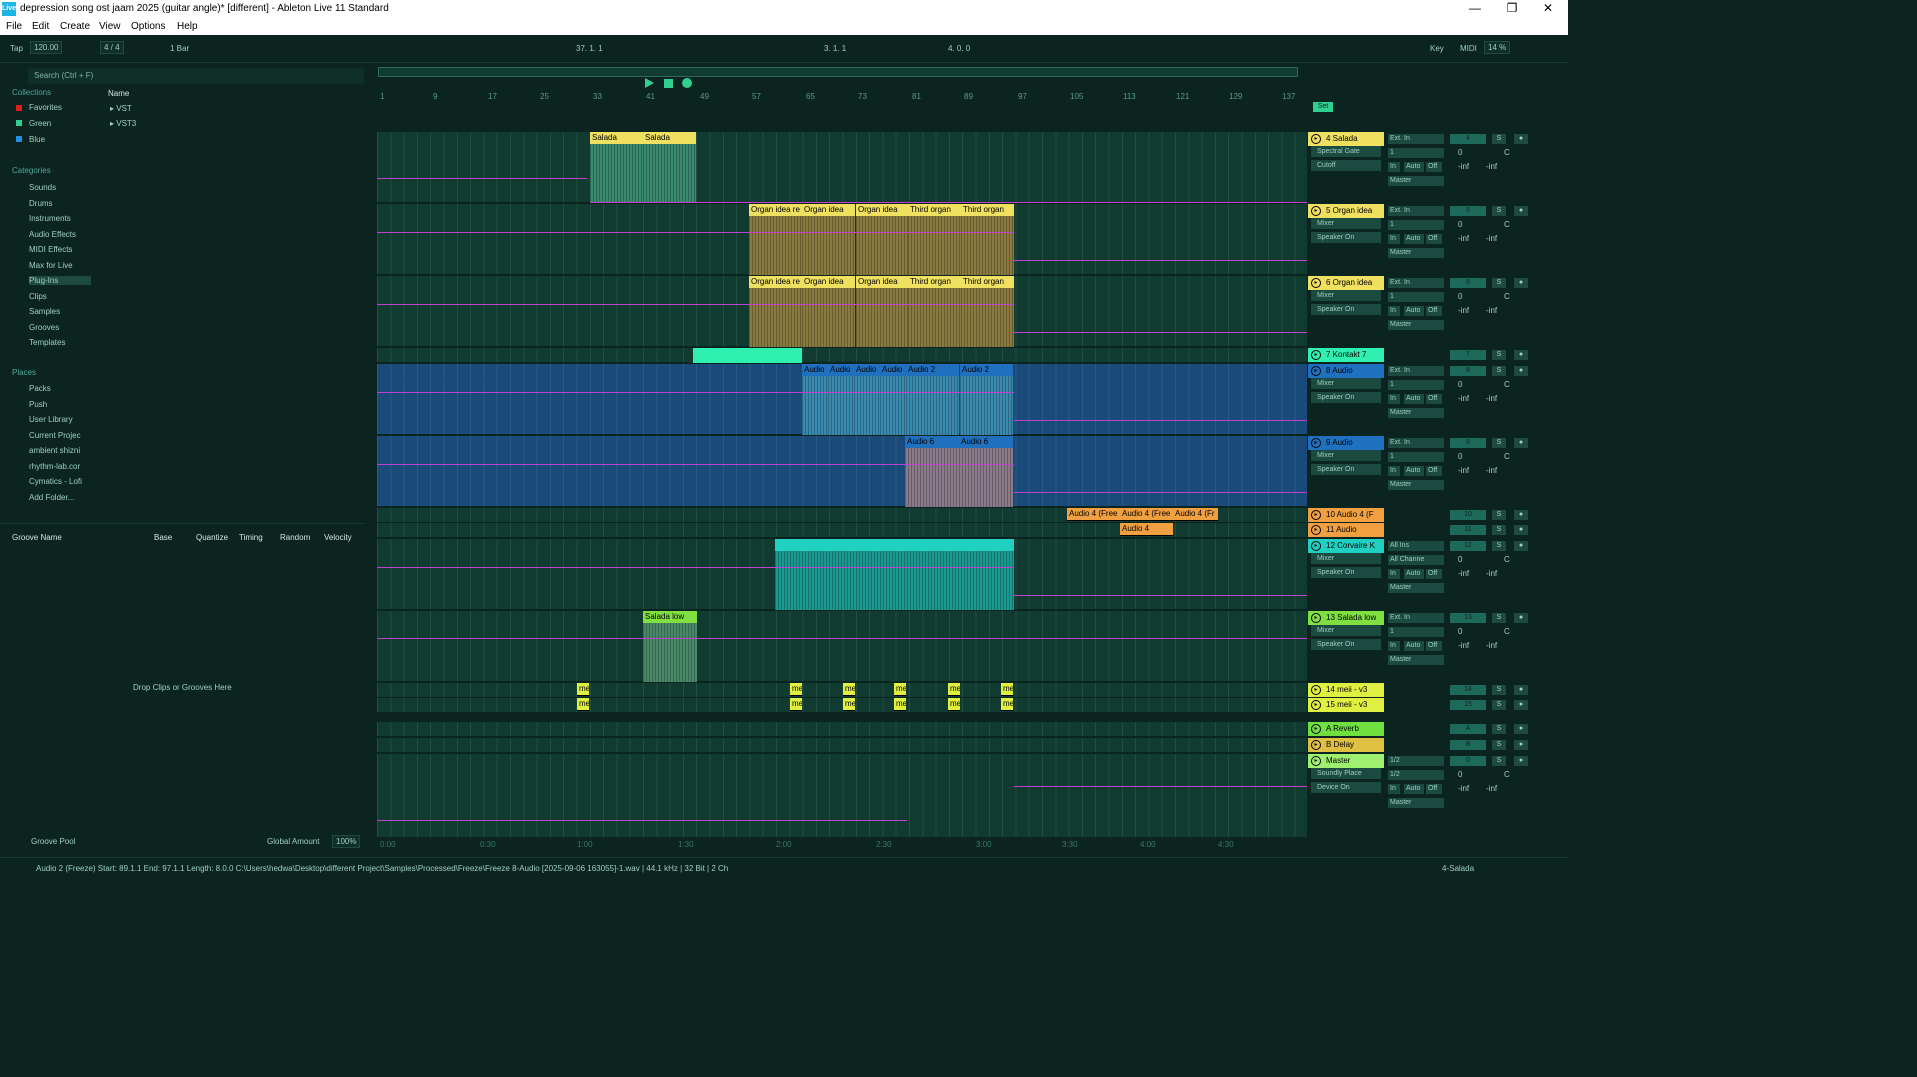 This screenshot has width=1917, height=1077. Describe the element at coordinates (932, 471) in the screenshot. I see `clip: Audio 6` at that location.